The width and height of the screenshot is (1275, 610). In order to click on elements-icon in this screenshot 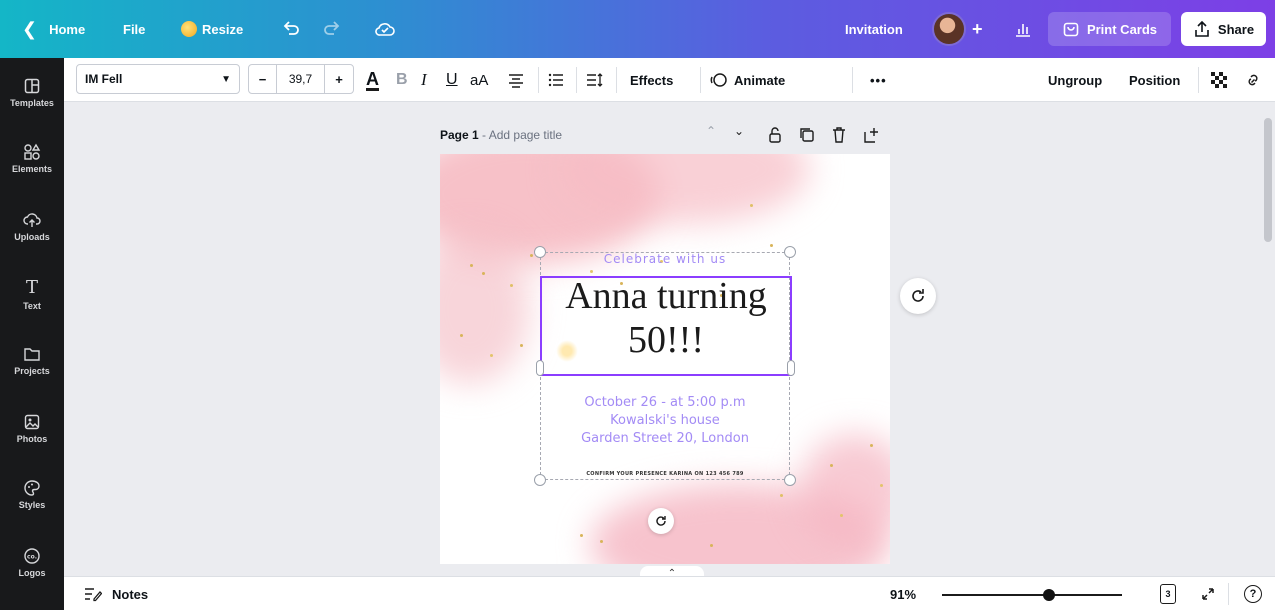, I will do `click(32, 151)`.